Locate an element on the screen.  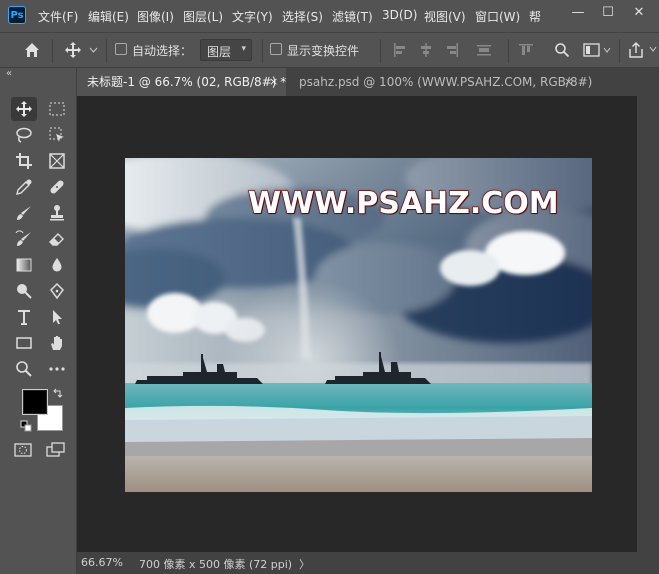
menu-edit: 编辑(E) is located at coordinates (108, 16).